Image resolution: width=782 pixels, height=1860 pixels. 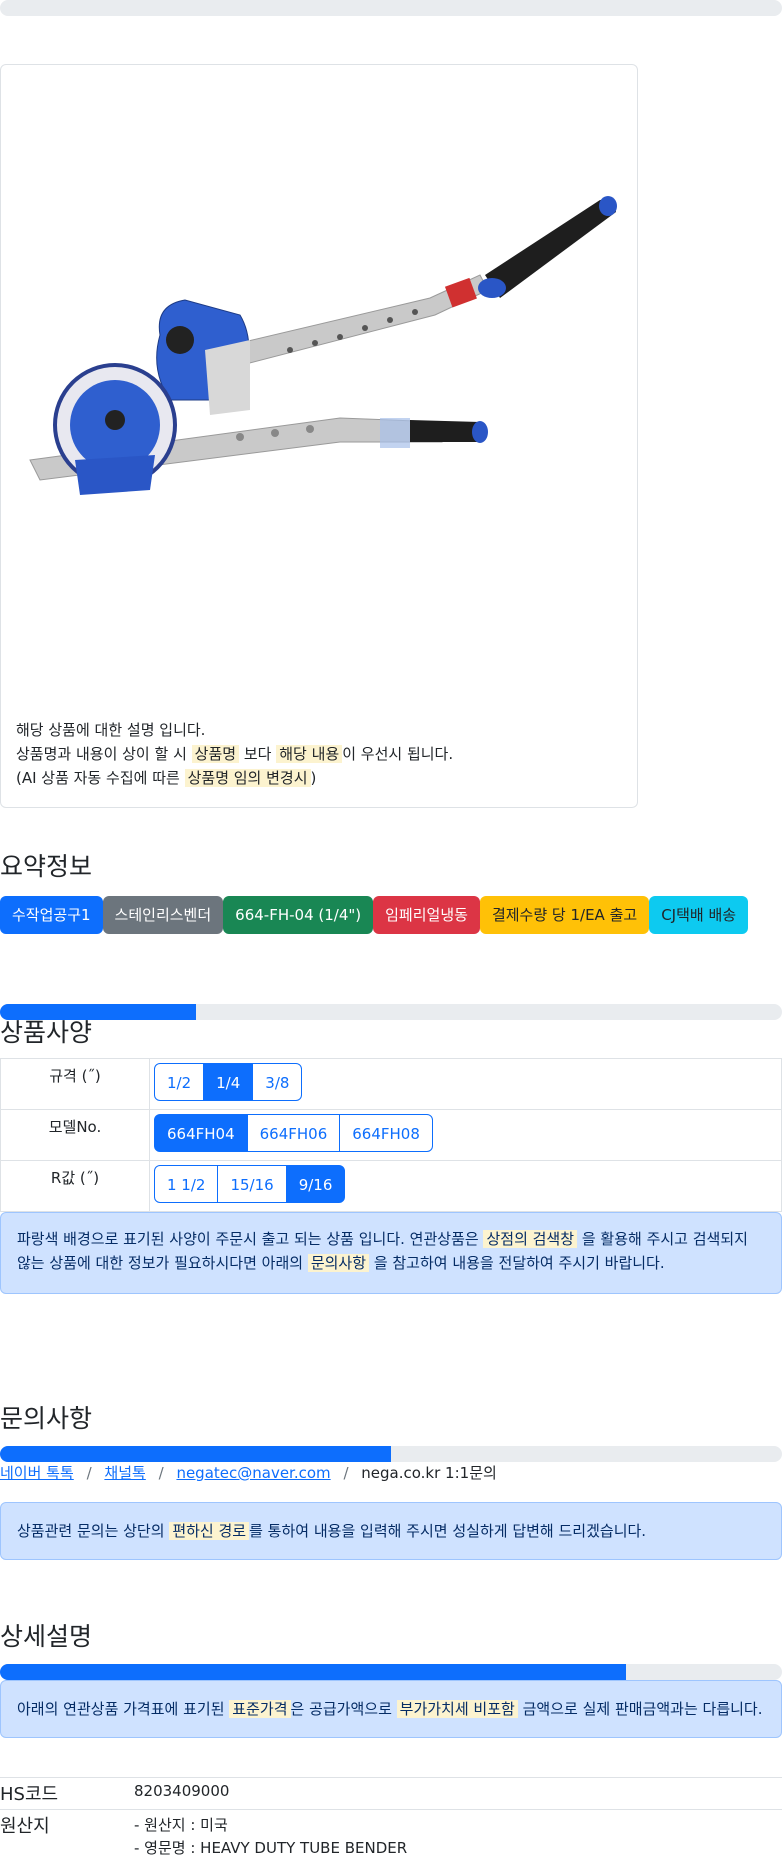 What do you see at coordinates (46, 866) in the screenshot?
I see `summary-title: 요약정보` at bounding box center [46, 866].